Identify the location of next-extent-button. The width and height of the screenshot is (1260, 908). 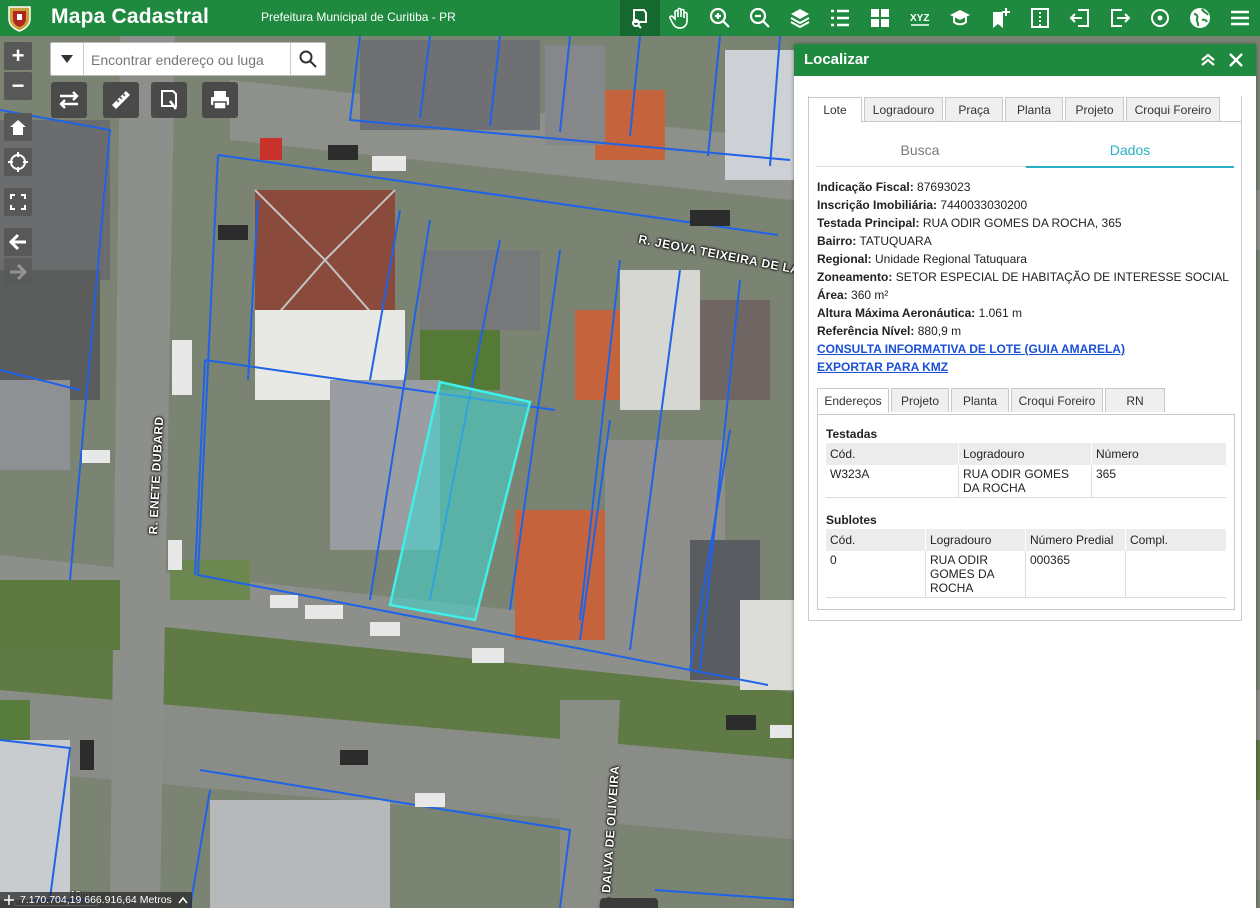
(18, 272).